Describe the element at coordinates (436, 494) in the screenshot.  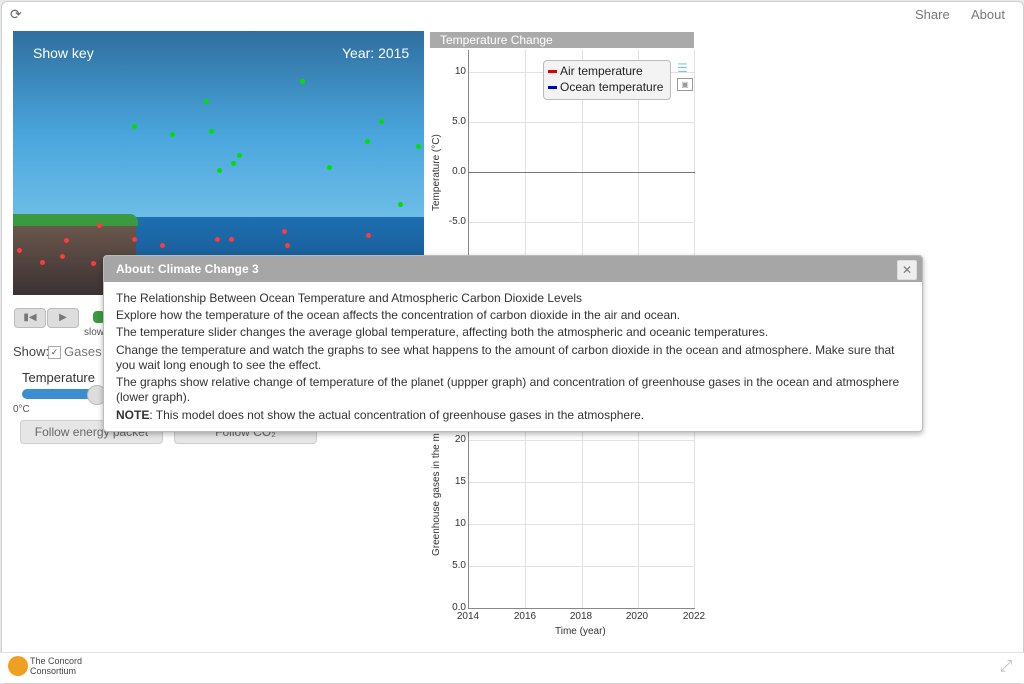
I see `greenhouse-axis-label: Greenhouse gases in the m` at that location.